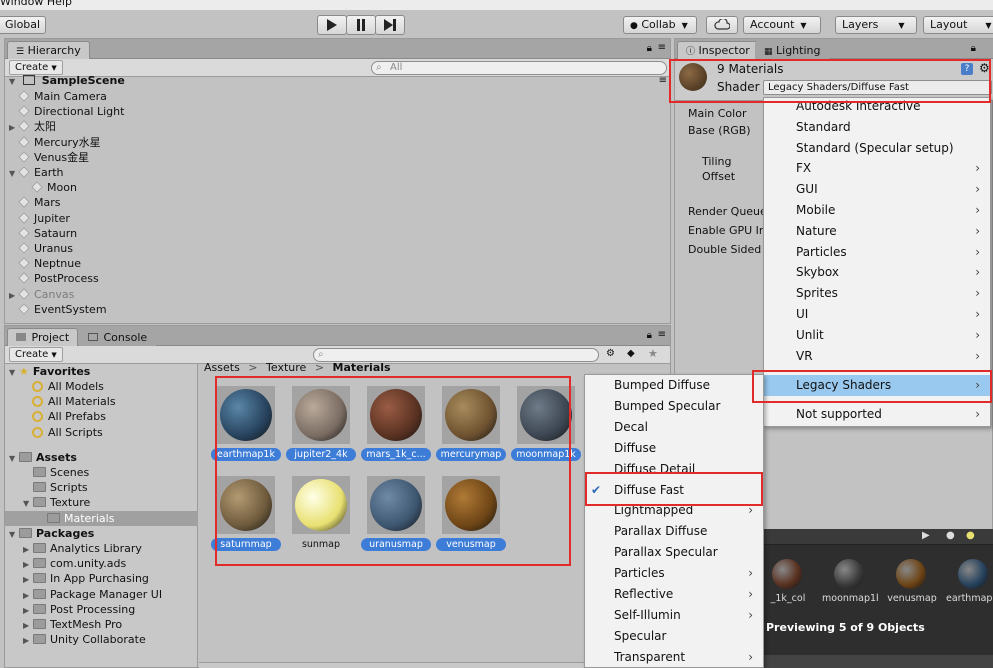 The width and height of the screenshot is (993, 668). Describe the element at coordinates (222, 367) in the screenshot. I see `breadcrumb-assets: Assets` at that location.